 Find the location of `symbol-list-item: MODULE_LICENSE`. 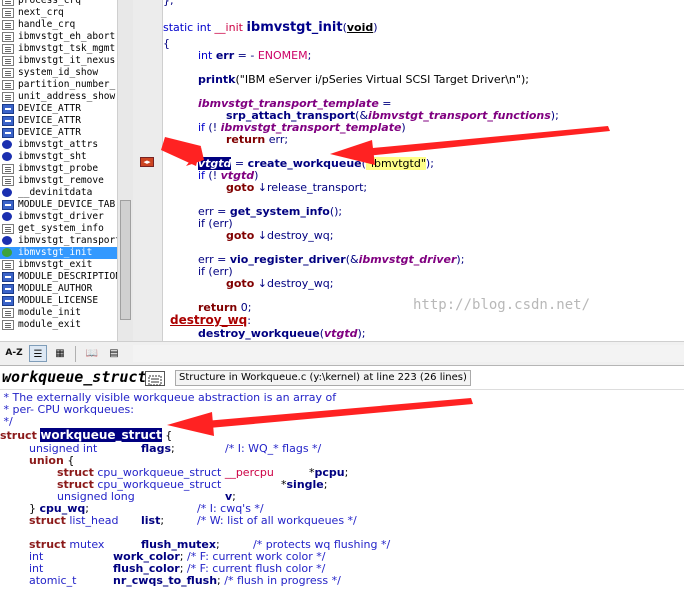

symbol-list-item: MODULE_LICENSE is located at coordinates (58, 301).